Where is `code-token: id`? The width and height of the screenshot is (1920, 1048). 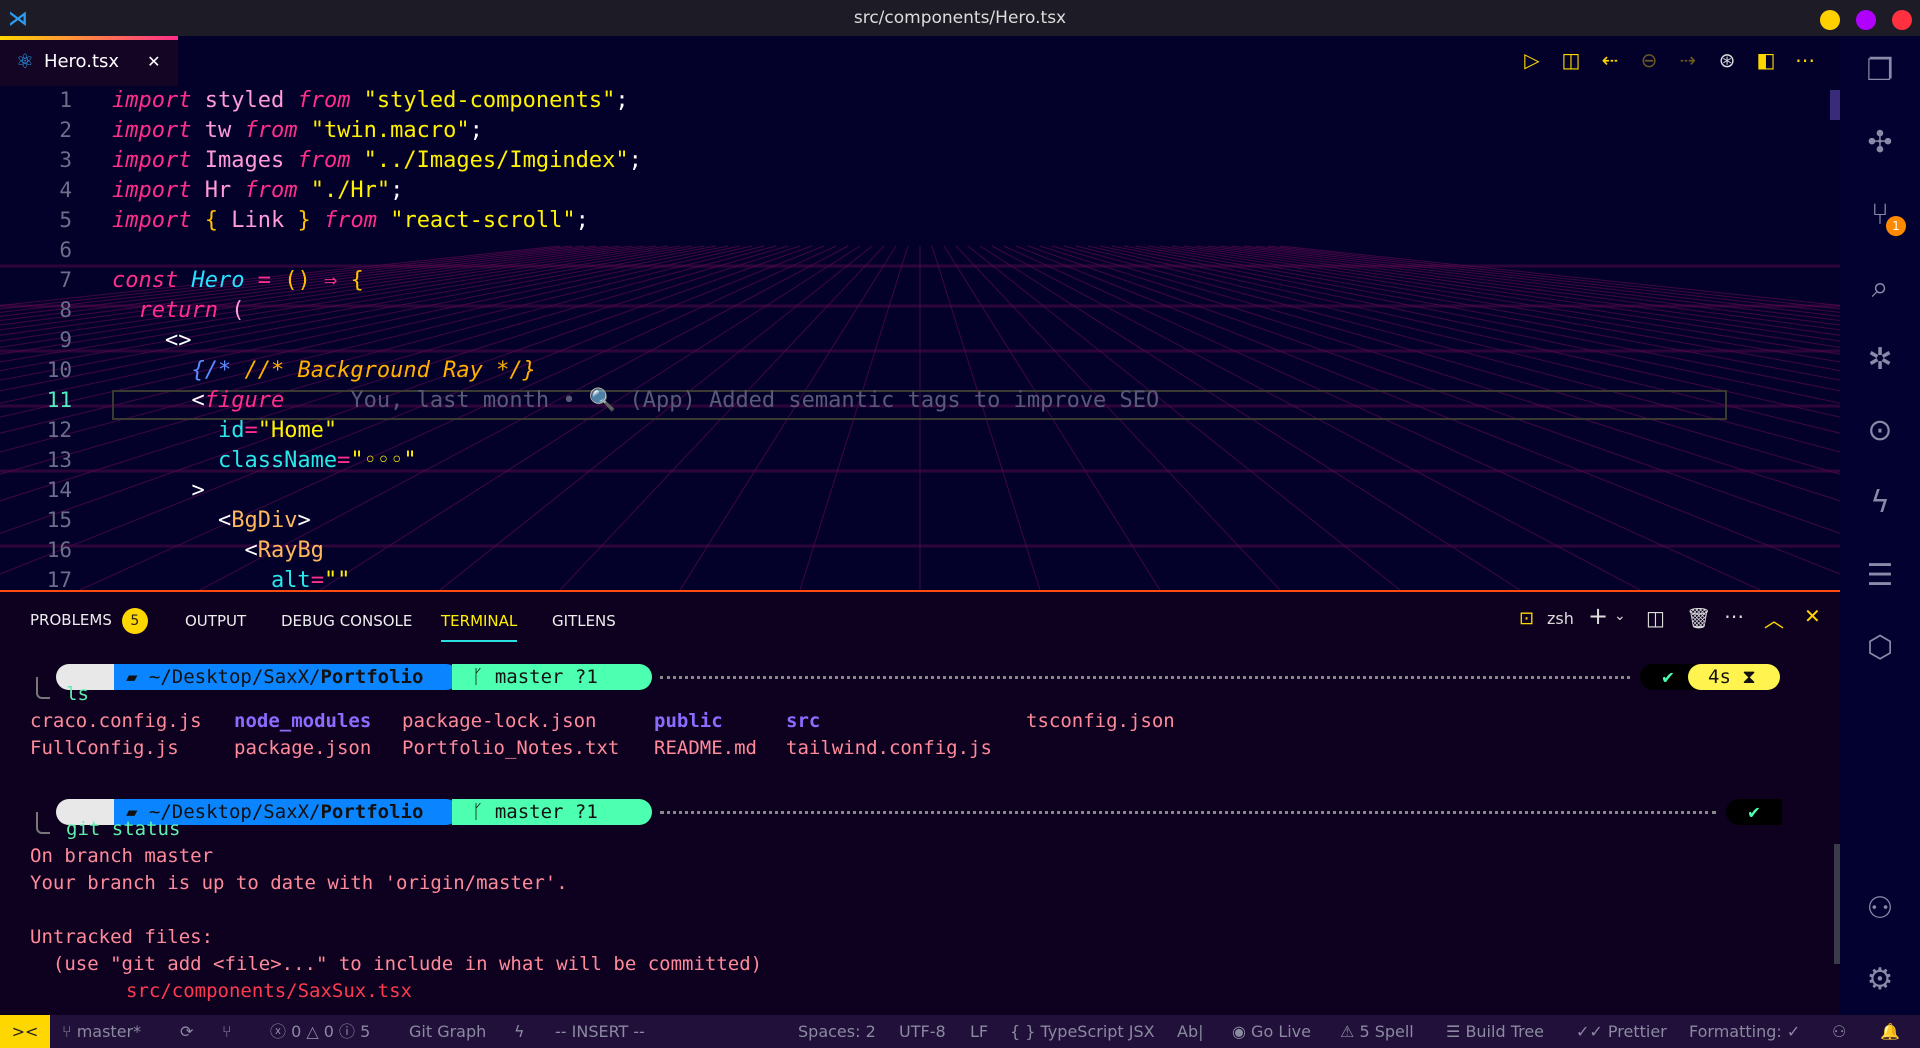 code-token: id is located at coordinates (178, 430).